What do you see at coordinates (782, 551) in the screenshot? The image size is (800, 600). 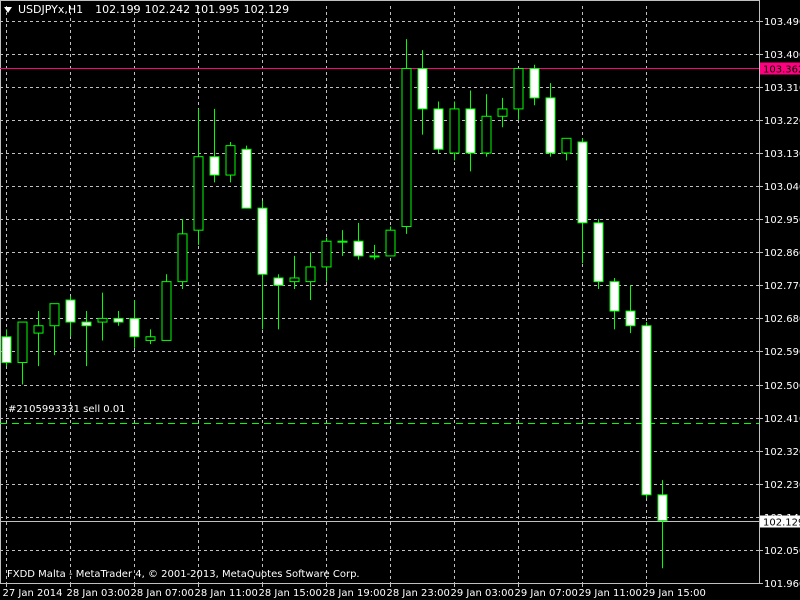 I see `y-tick-label: 102.050` at bounding box center [782, 551].